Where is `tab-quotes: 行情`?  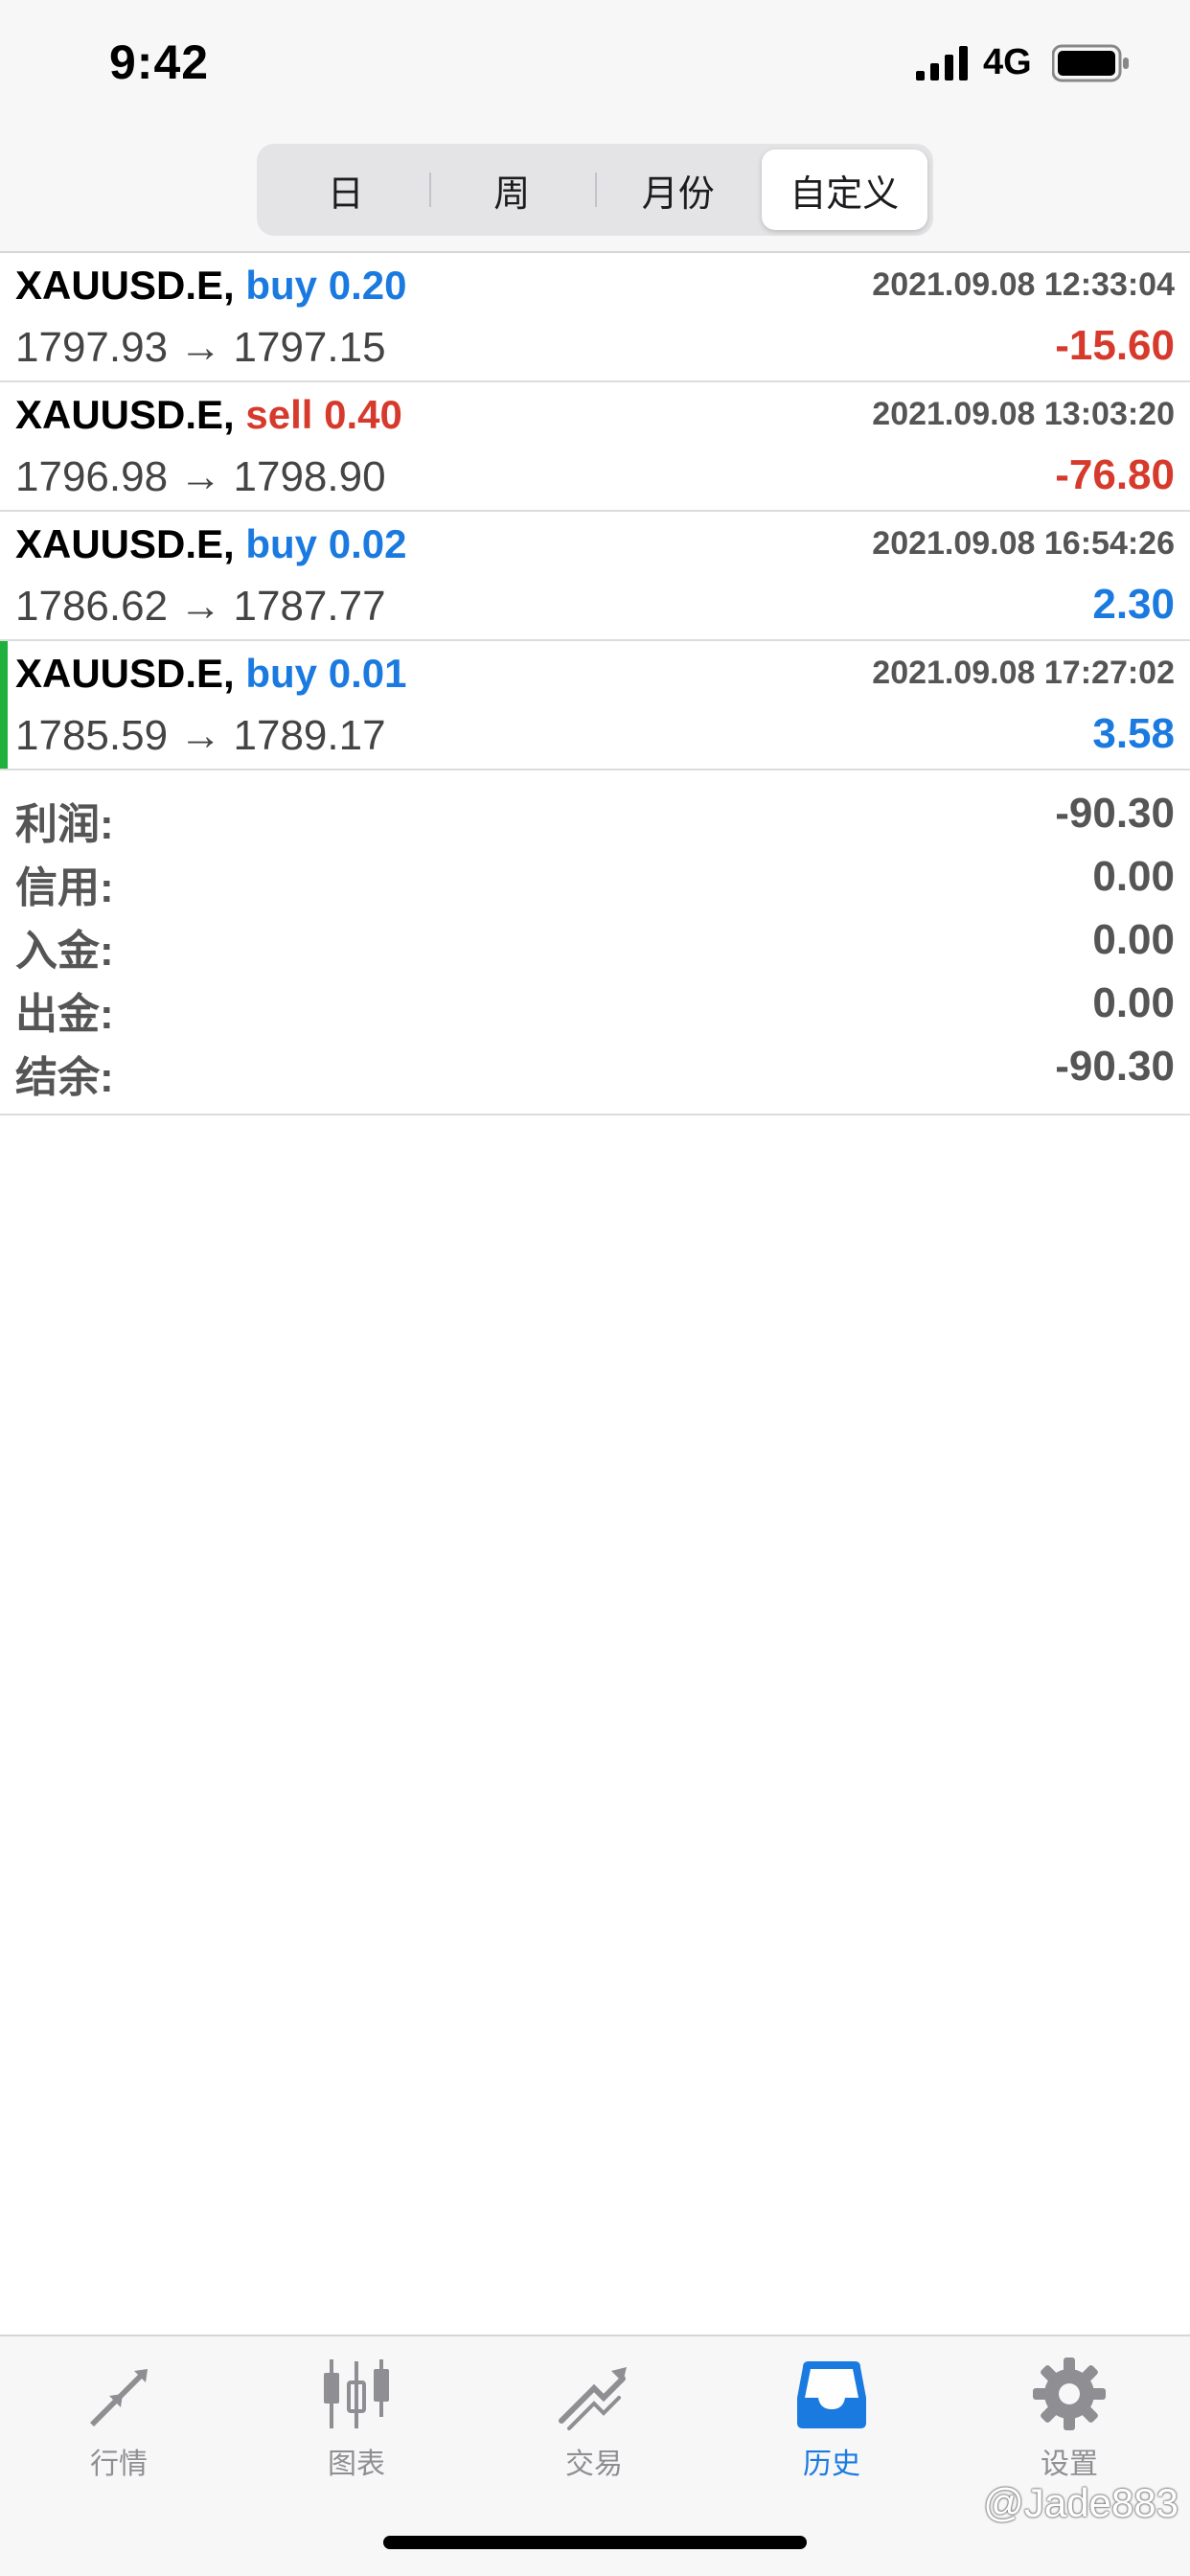
tab-quotes: 行情 is located at coordinates (119, 2423).